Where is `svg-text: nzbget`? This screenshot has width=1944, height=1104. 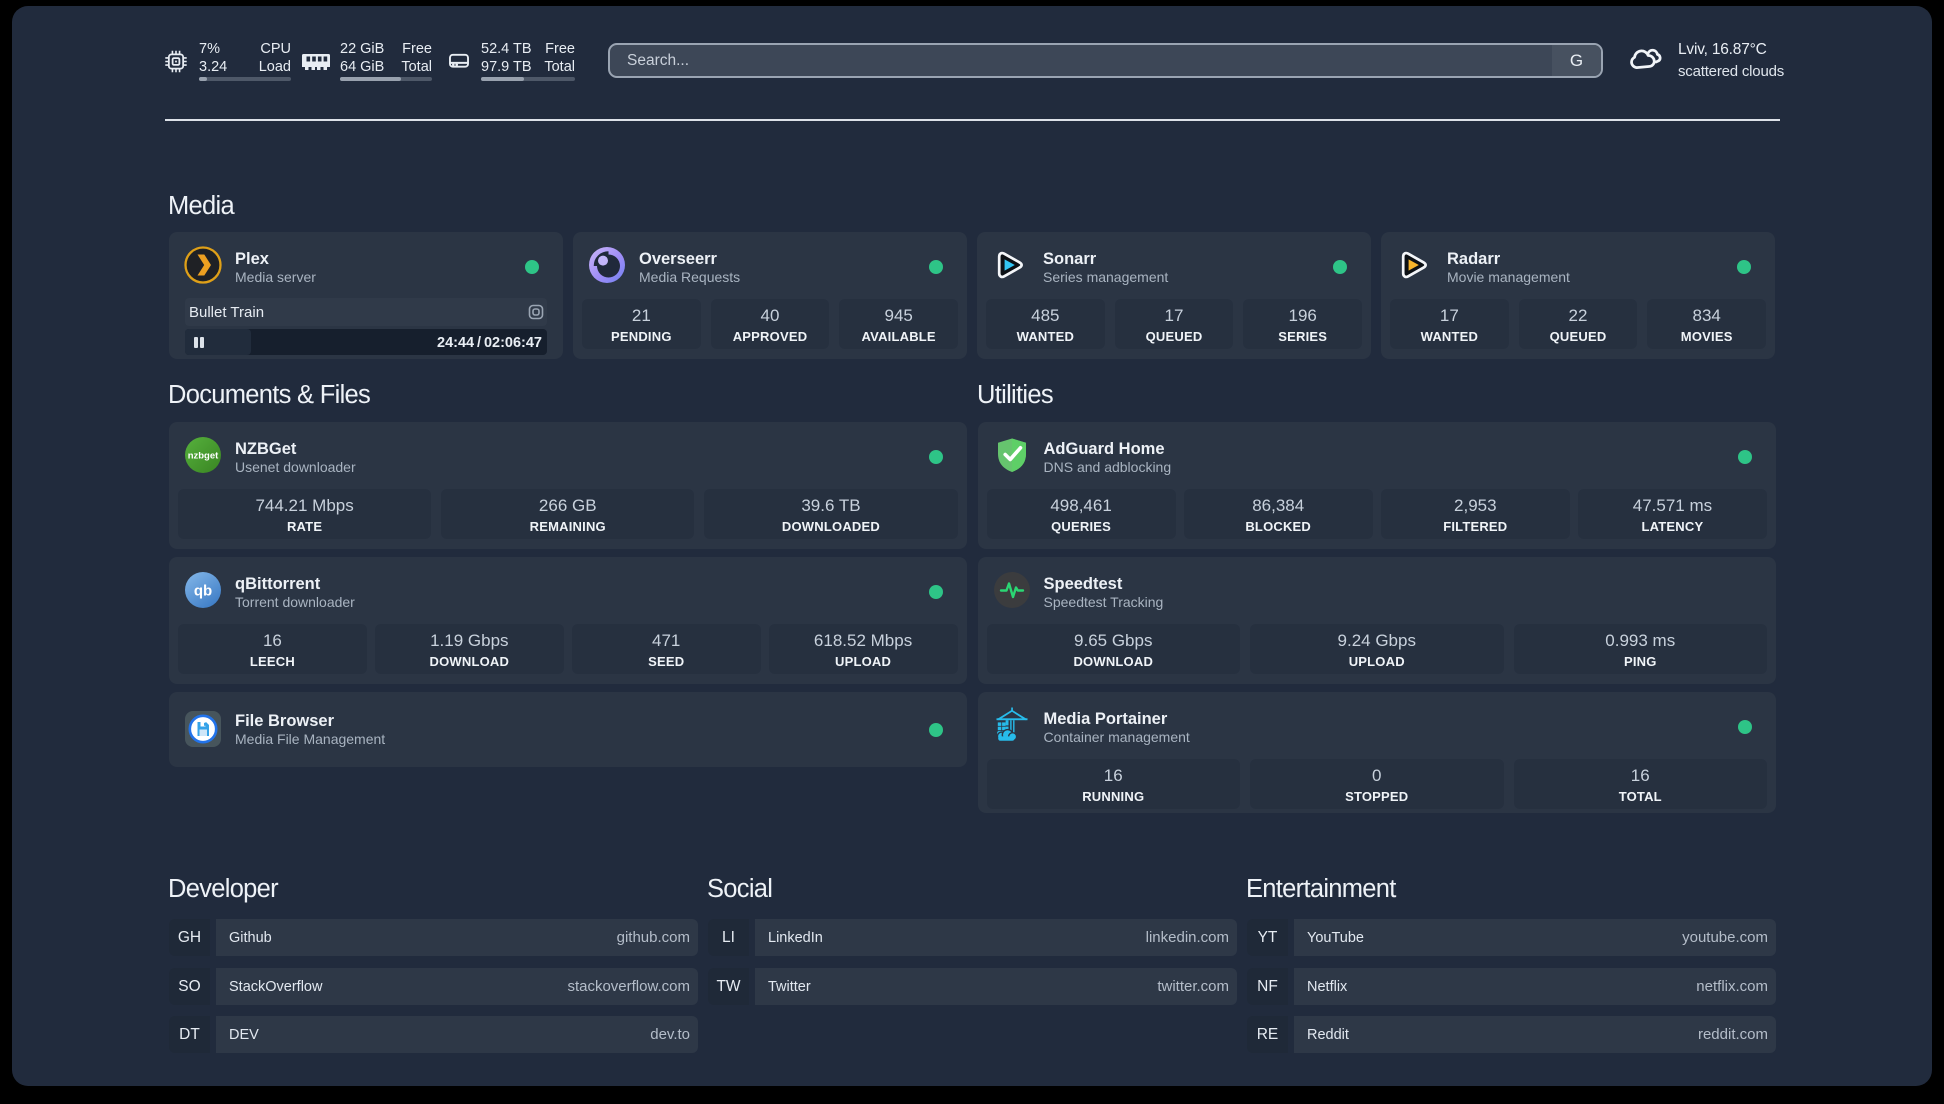
svg-text: nzbget is located at coordinates (203, 456).